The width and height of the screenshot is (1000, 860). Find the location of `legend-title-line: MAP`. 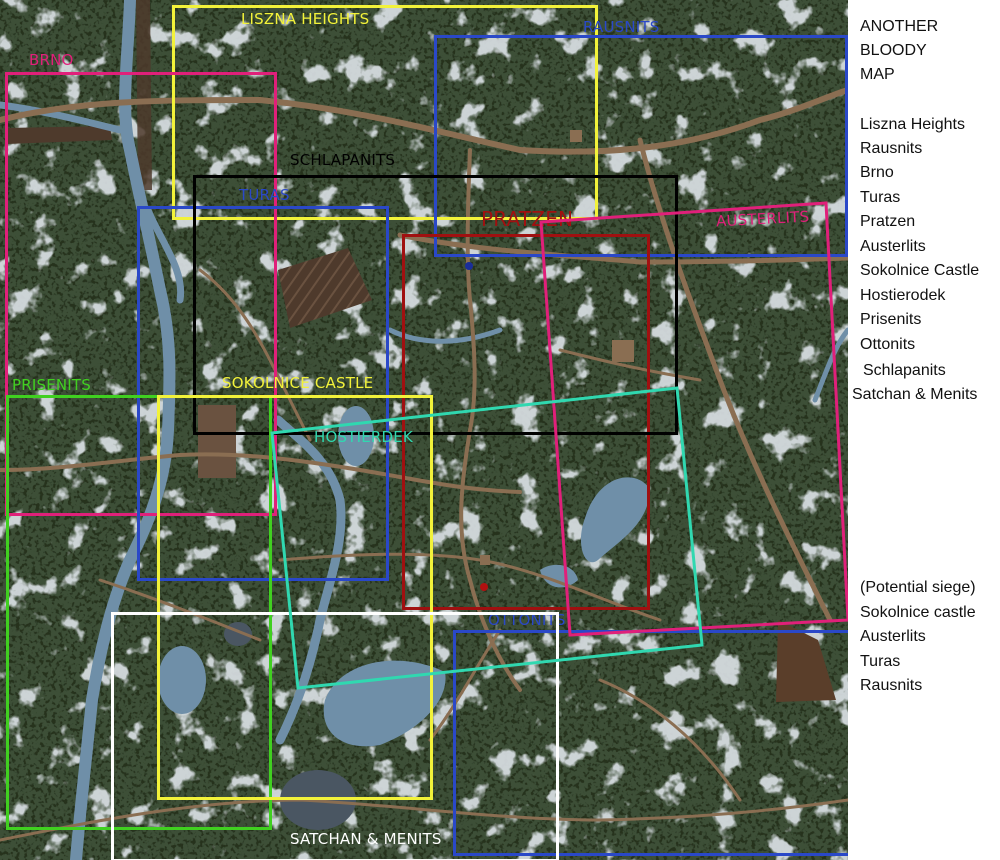

legend-title-line: MAP is located at coordinates (877, 74).